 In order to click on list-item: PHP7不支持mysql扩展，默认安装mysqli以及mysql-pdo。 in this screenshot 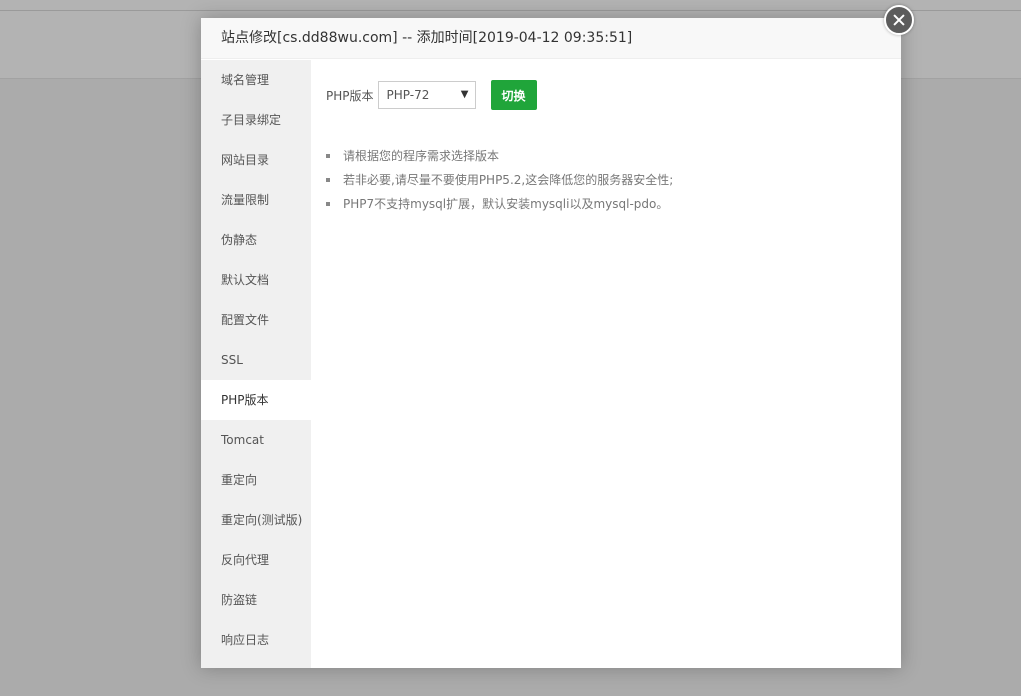, I will do `click(499, 204)`.